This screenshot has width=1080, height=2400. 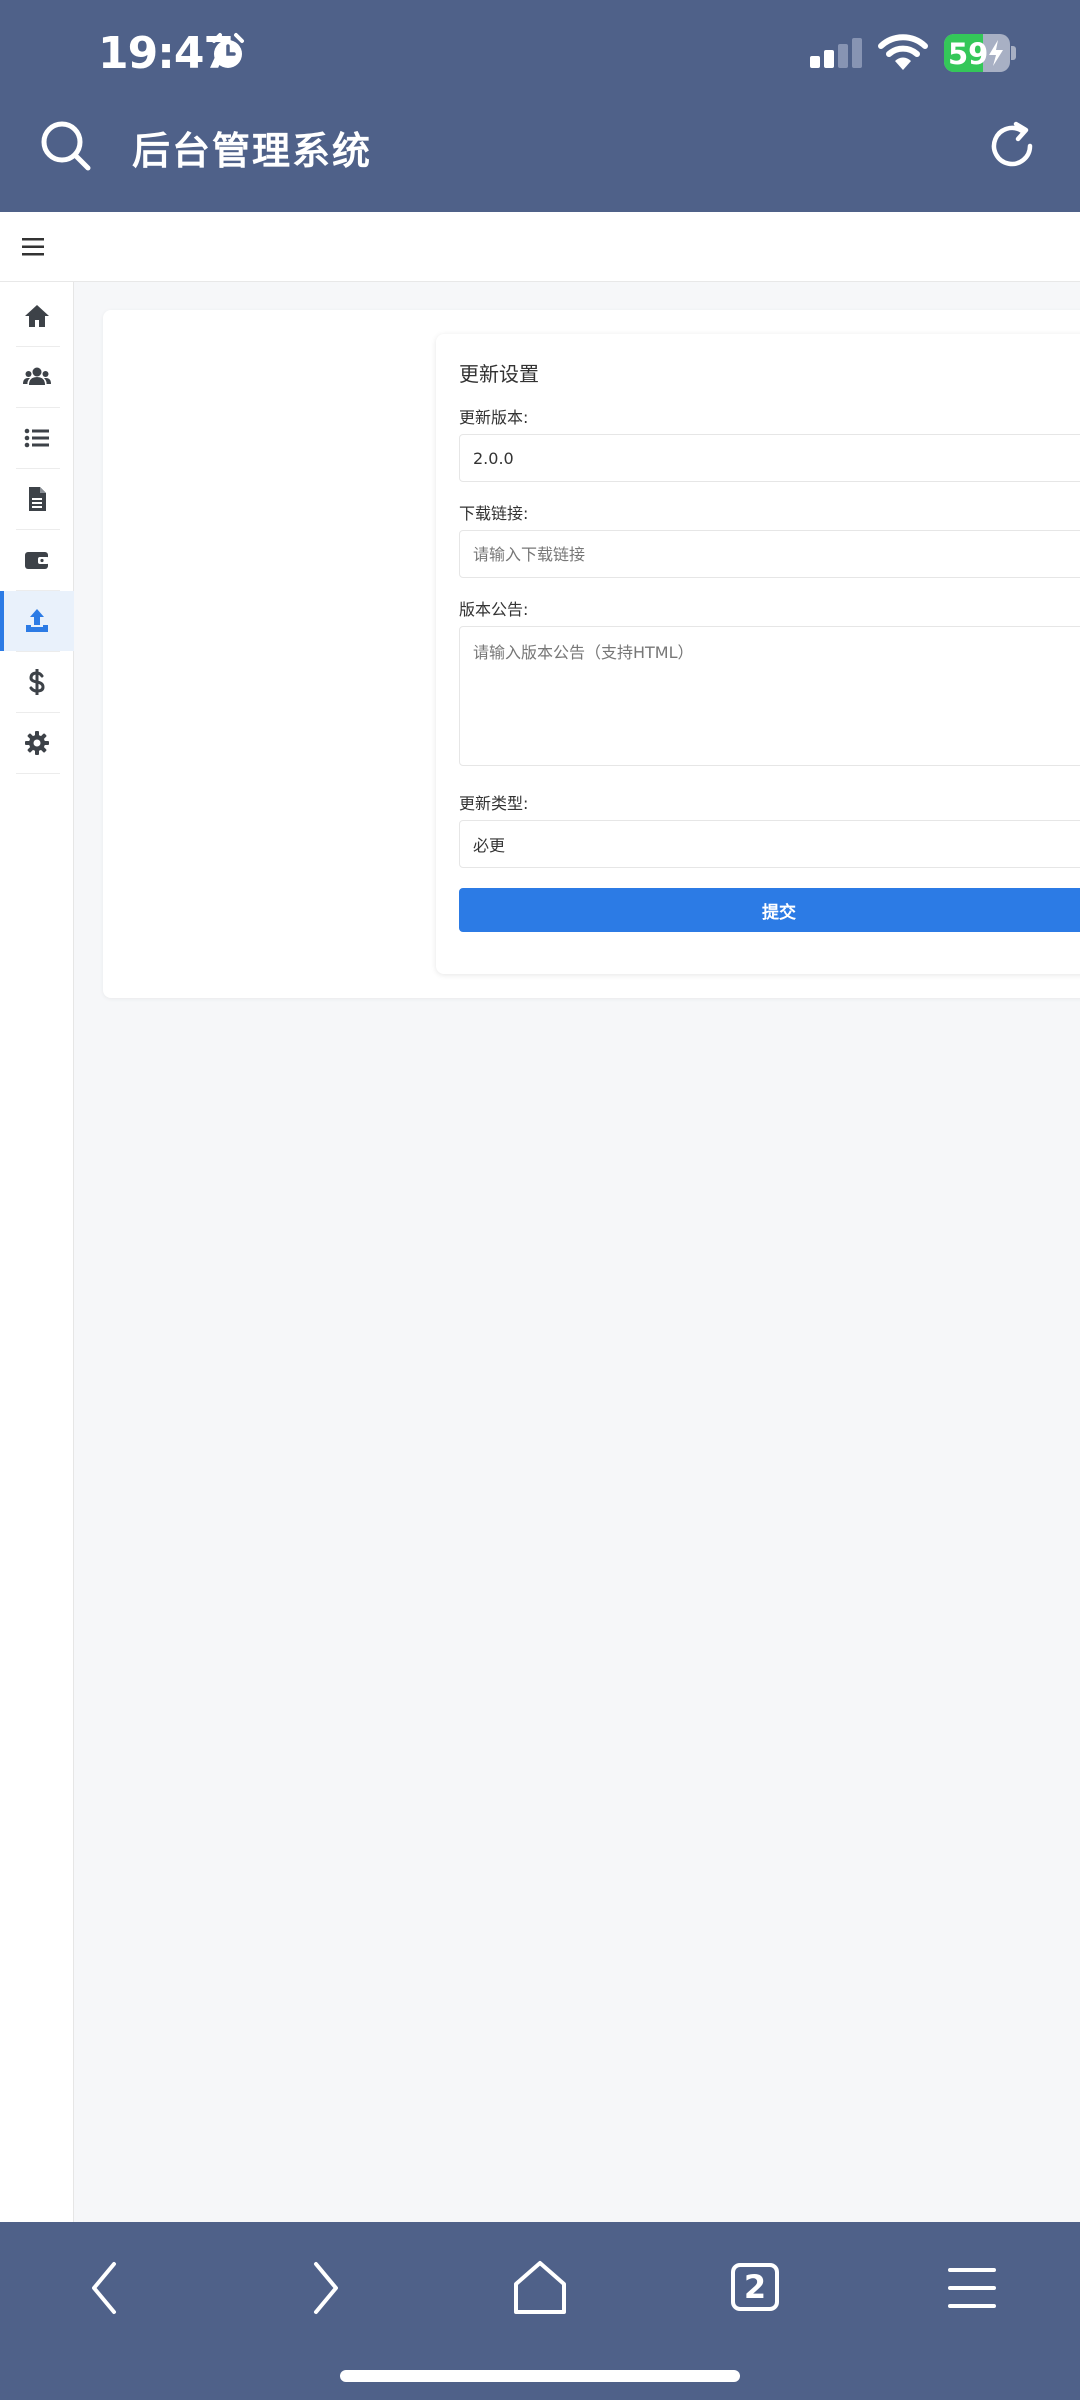 I want to click on sidebar-item-document, so click(x=37, y=499).